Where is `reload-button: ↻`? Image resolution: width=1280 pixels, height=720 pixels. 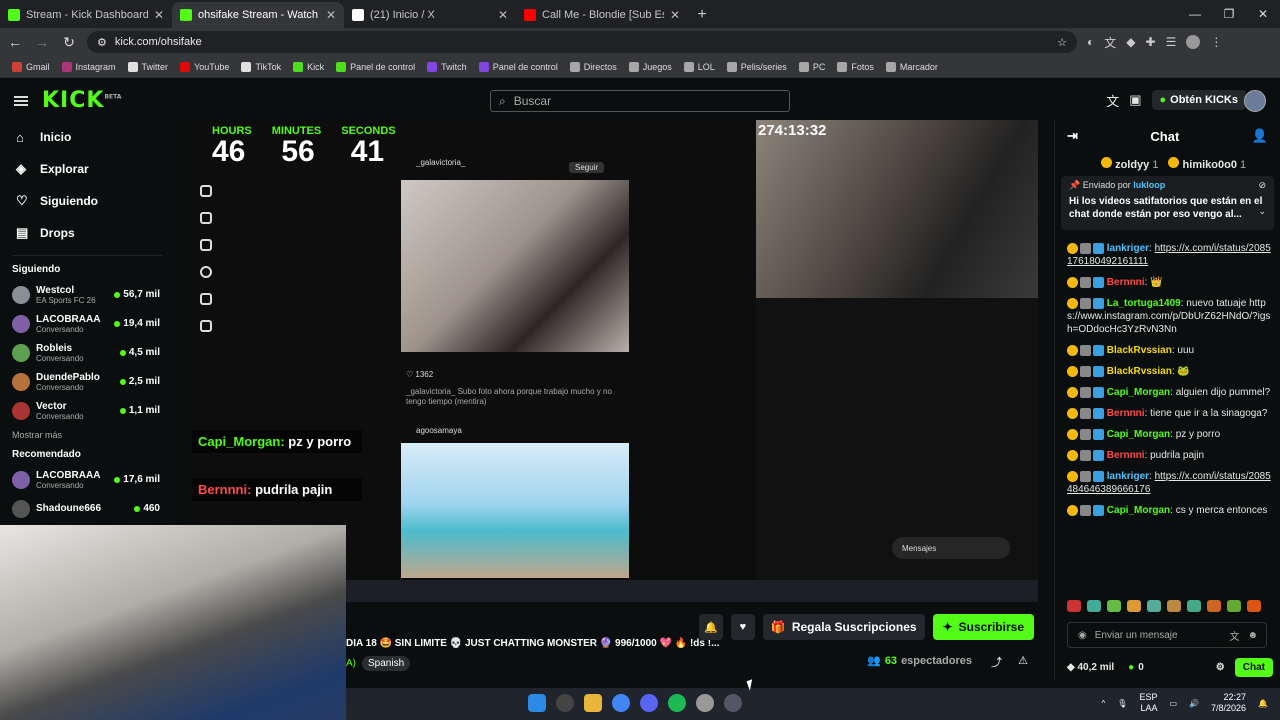
reload-button: ↻ is located at coordinates (69, 42).